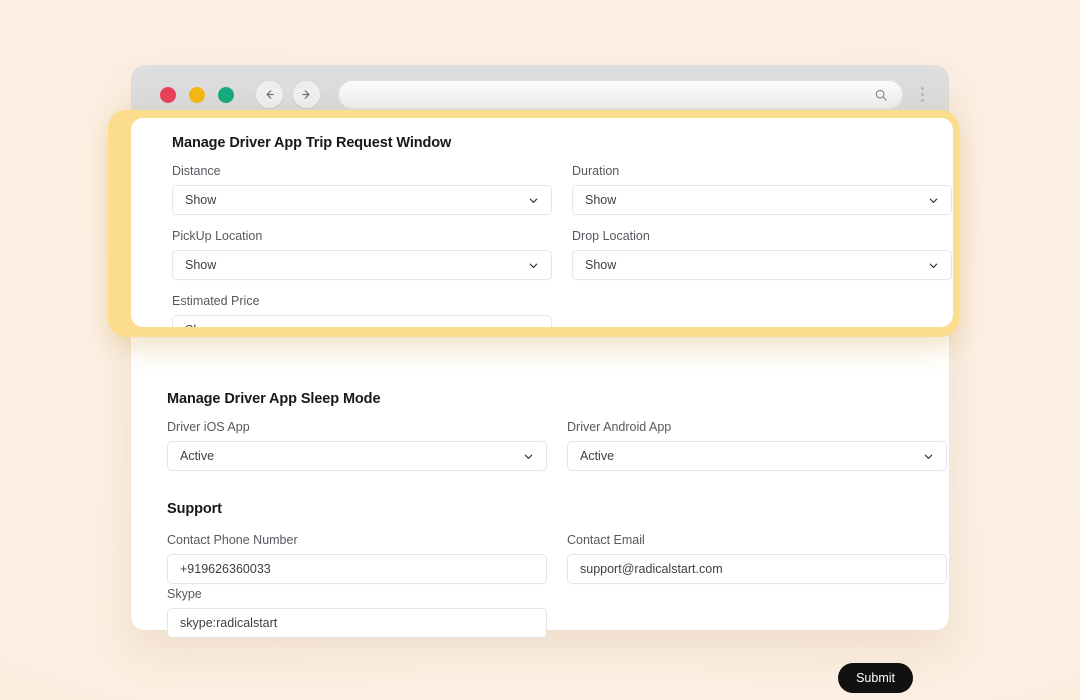  I want to click on search-icon, so click(881, 95).